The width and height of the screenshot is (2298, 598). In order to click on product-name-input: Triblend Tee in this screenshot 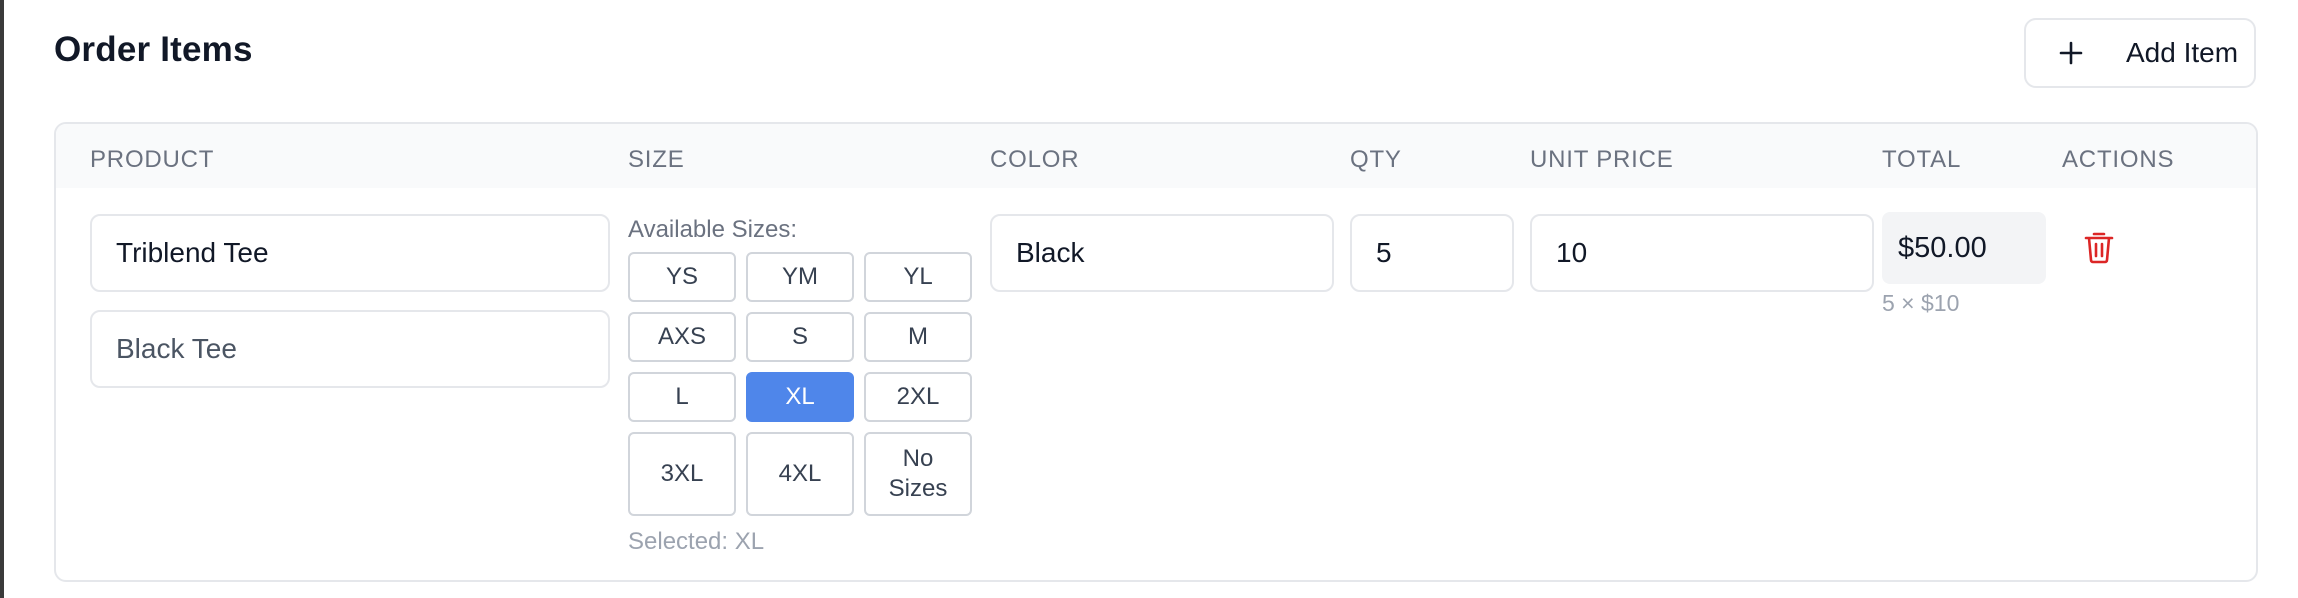, I will do `click(350, 253)`.